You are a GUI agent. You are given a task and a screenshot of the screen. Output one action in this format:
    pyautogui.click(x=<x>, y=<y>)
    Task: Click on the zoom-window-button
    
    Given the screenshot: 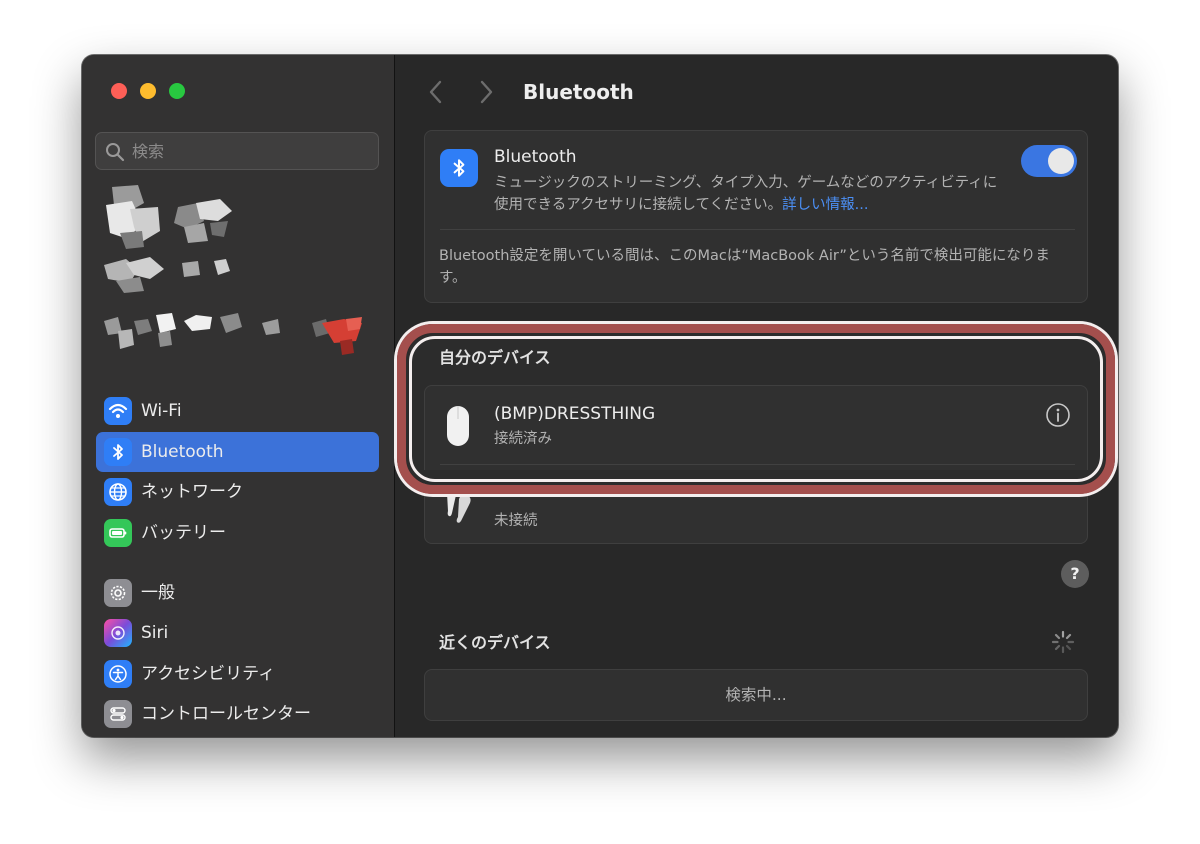 What is the action you would take?
    pyautogui.click(x=177, y=91)
    